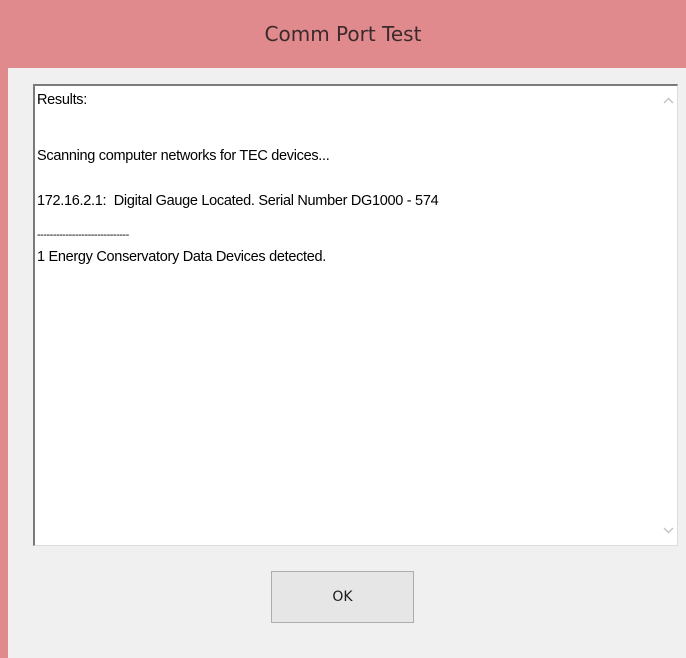  What do you see at coordinates (668, 100) in the screenshot?
I see `chevron-up-icon` at bounding box center [668, 100].